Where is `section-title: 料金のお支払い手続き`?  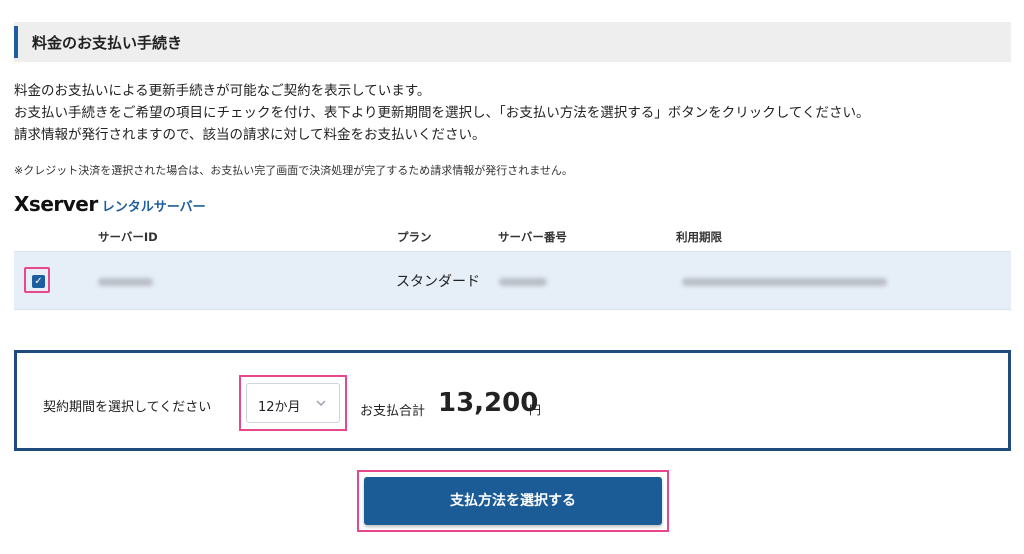 section-title: 料金のお支払い手続き is located at coordinates (107, 43).